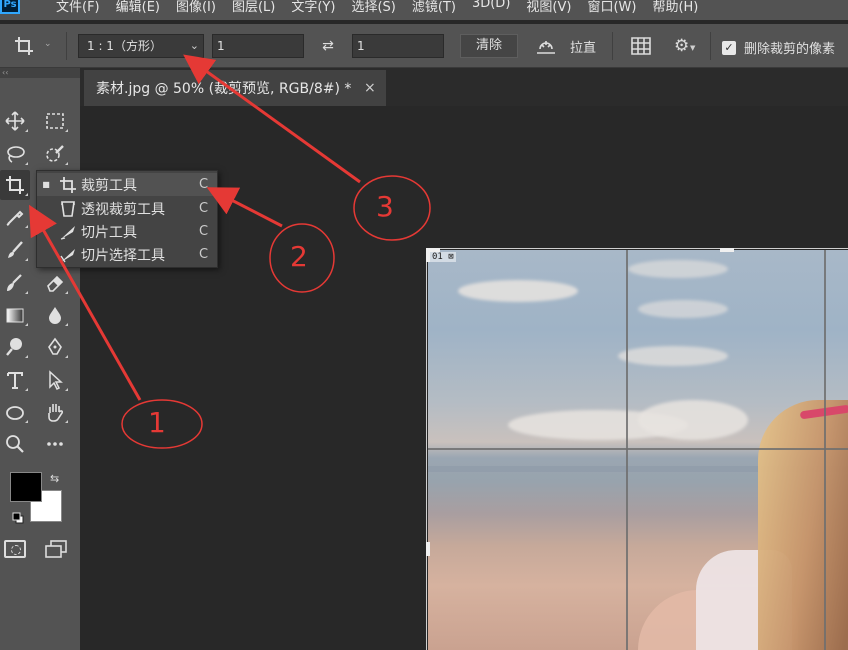  Describe the element at coordinates (258, 46) in the screenshot. I see `width-field: 1` at that location.